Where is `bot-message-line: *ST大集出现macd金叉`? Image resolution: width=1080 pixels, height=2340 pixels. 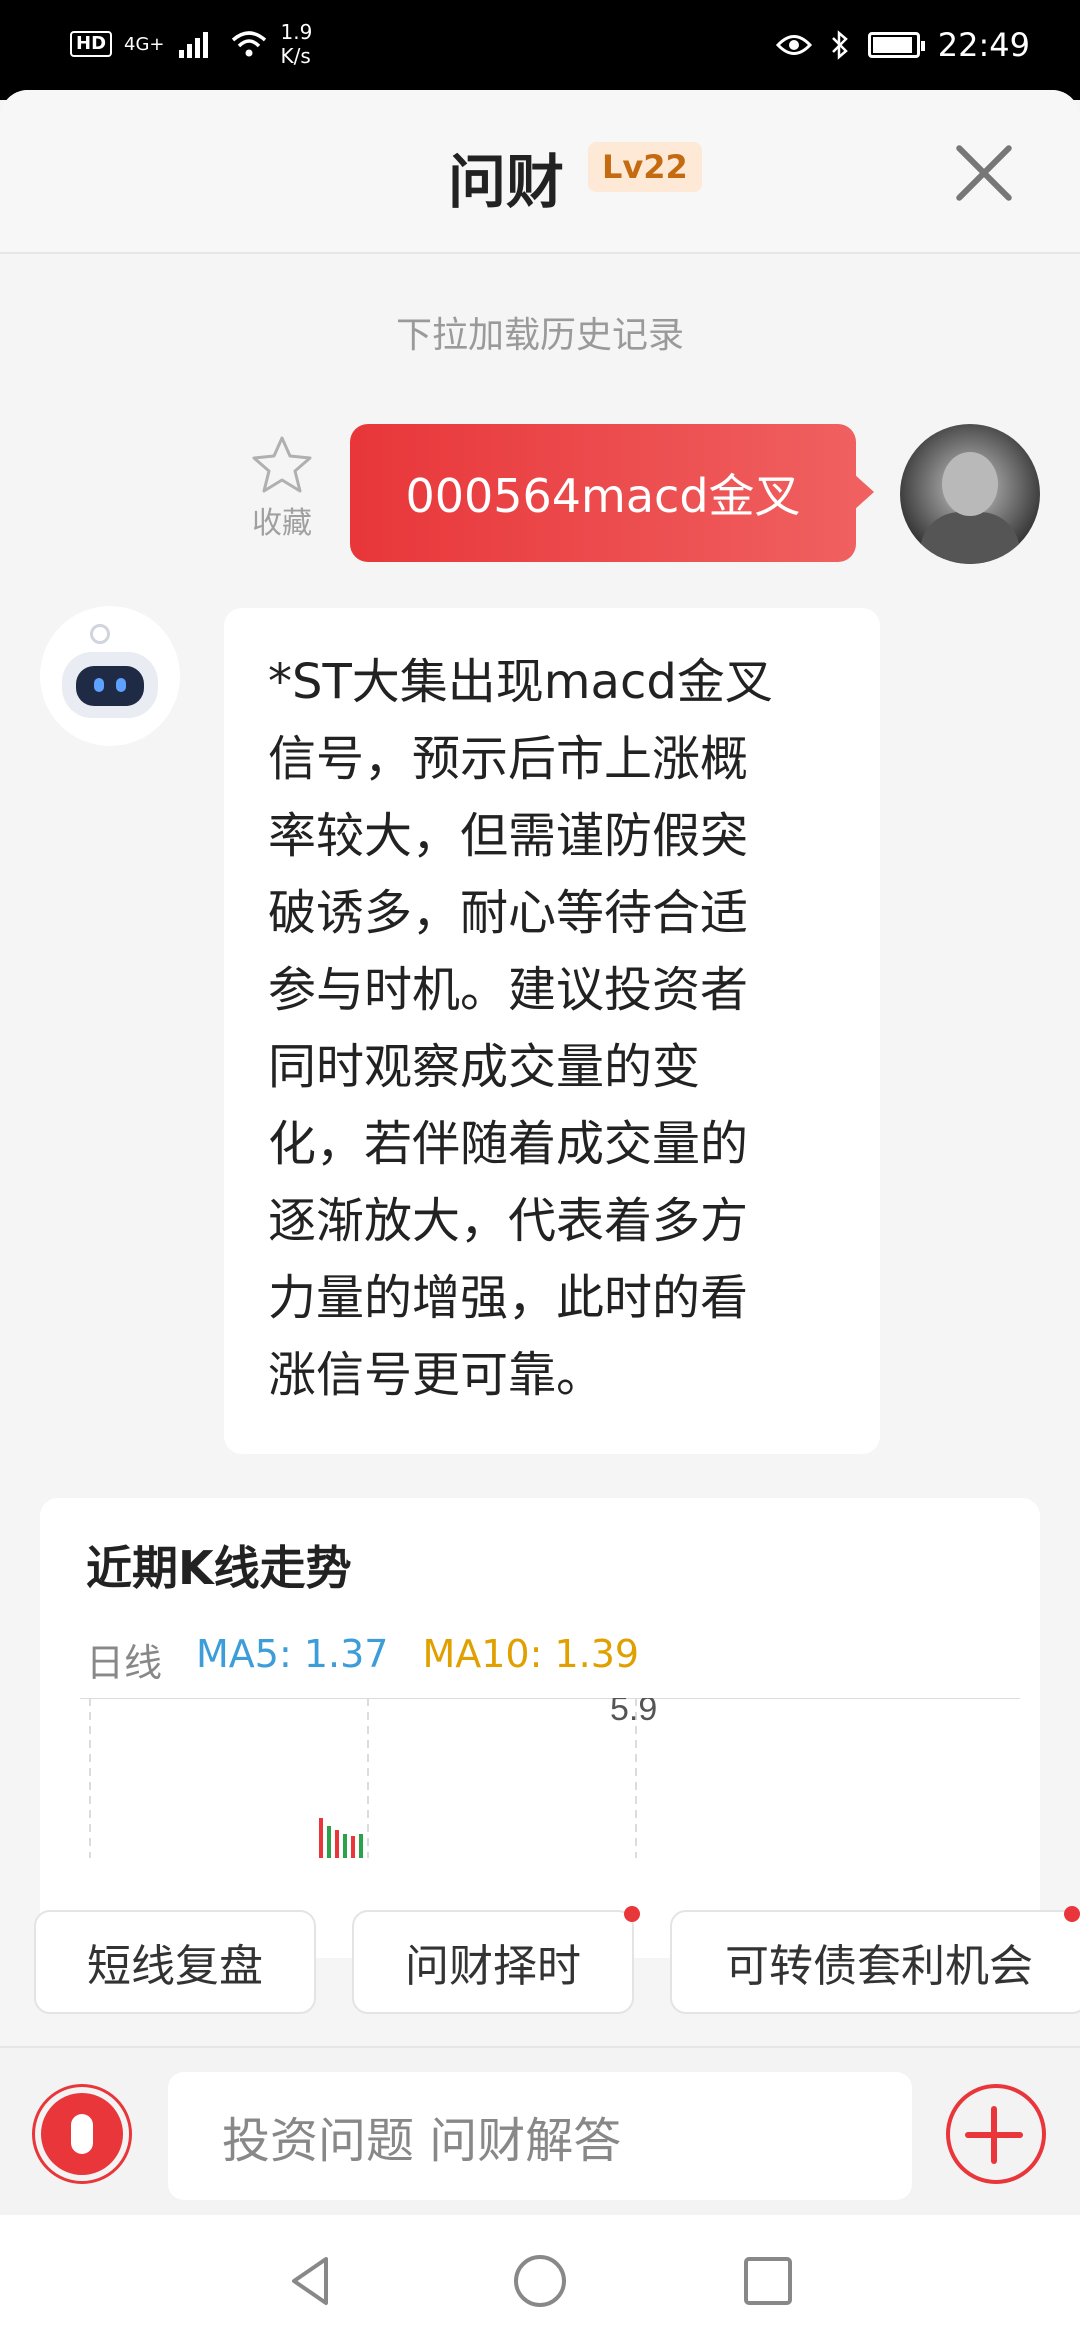 bot-message-line: *ST大集出现macd金叉 is located at coordinates (520, 682).